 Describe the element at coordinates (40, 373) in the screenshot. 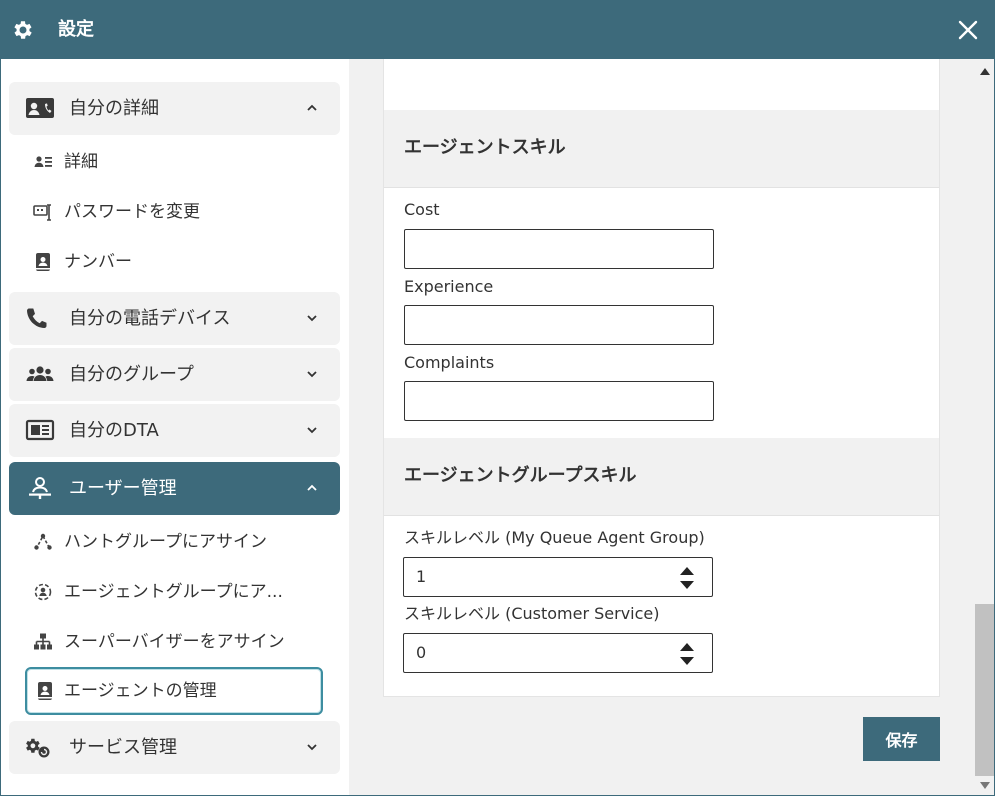

I see `group-icon` at that location.